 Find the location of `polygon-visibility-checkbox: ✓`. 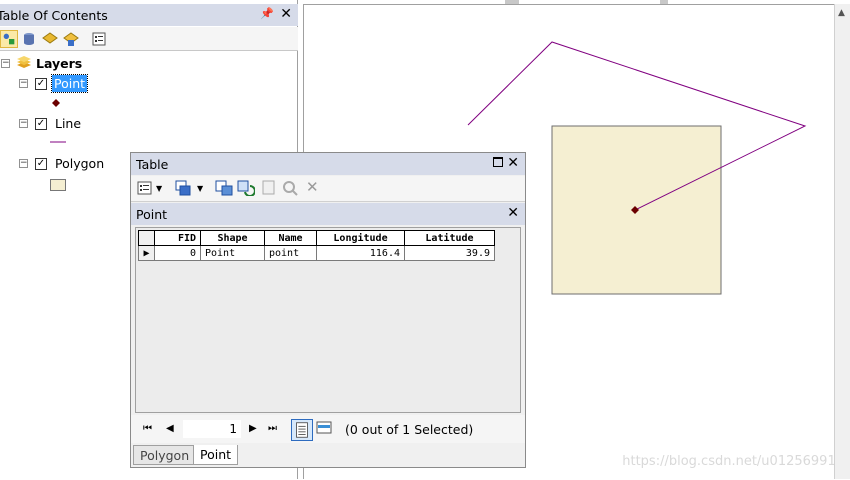

polygon-visibility-checkbox: ✓ is located at coordinates (41, 164).